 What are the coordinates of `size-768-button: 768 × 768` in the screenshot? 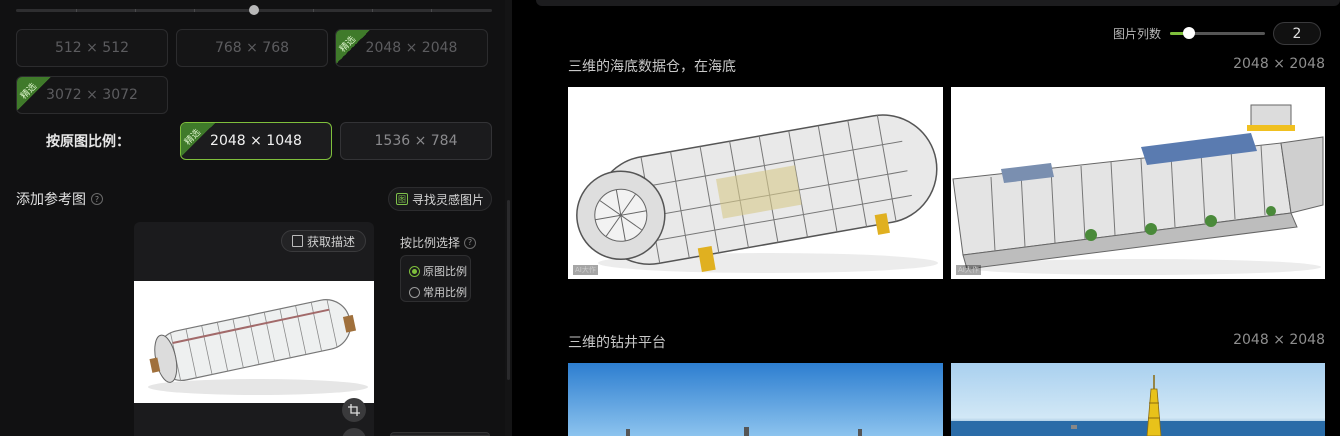 It's located at (252, 48).